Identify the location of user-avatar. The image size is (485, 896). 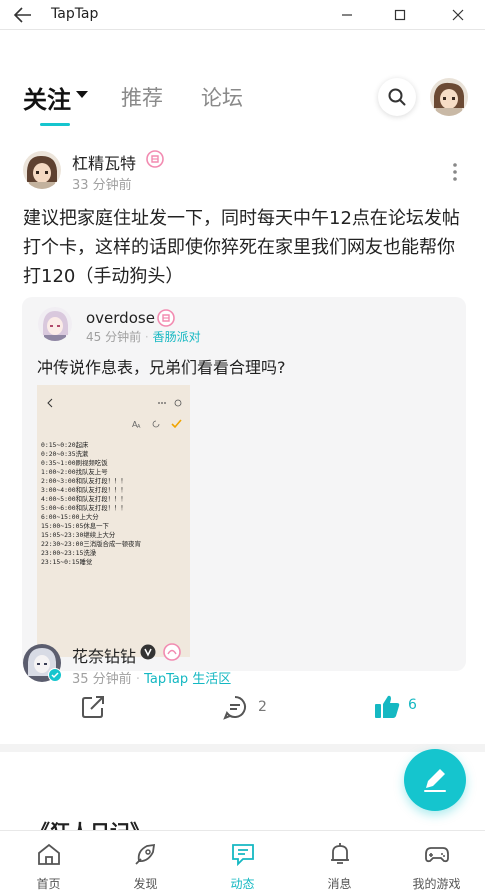
(449, 97).